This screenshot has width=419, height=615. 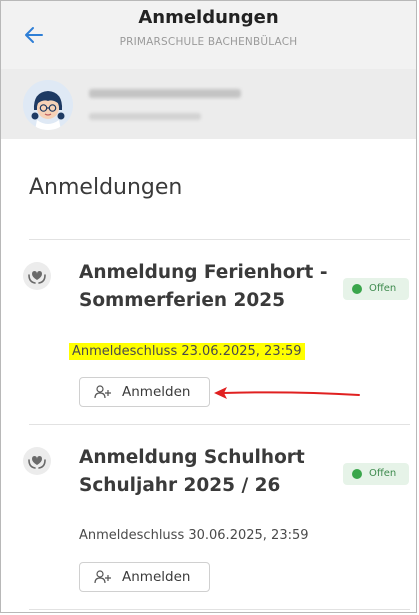 I want to click on section-title: Anmeldungen, so click(x=106, y=187).